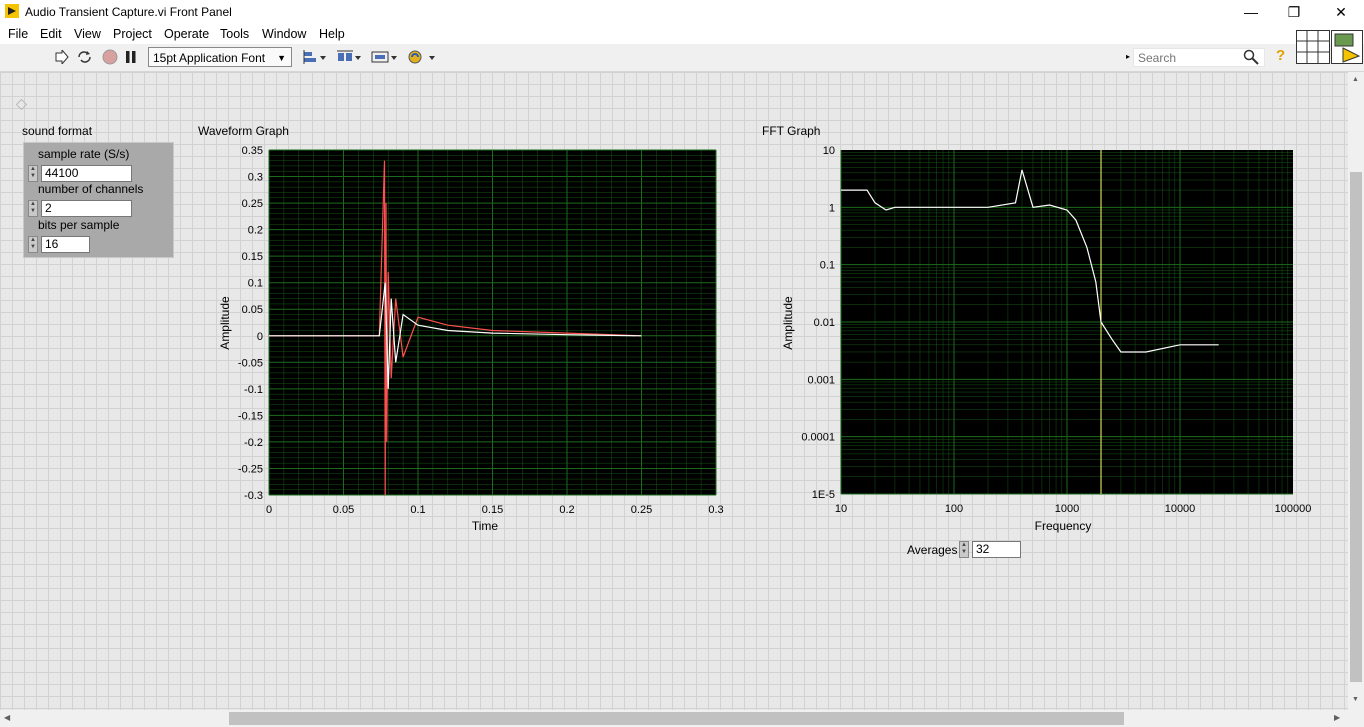 This screenshot has height=727, width=1364. Describe the element at coordinates (1355, 79) in the screenshot. I see `scroll-up-icon: ▲` at that location.